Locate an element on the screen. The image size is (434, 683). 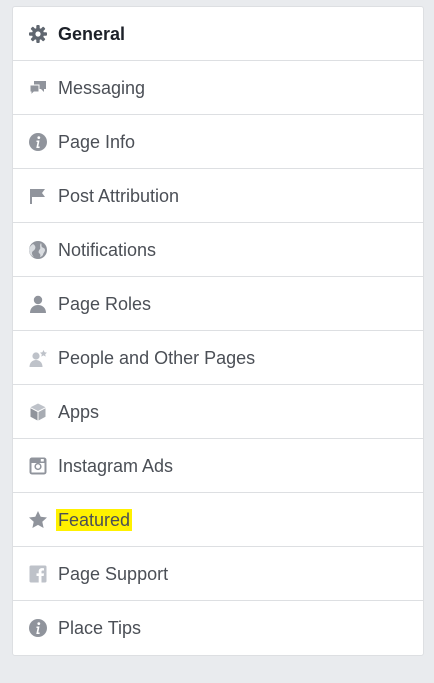
menu-item-page-info: Page Info is located at coordinates (218, 142).